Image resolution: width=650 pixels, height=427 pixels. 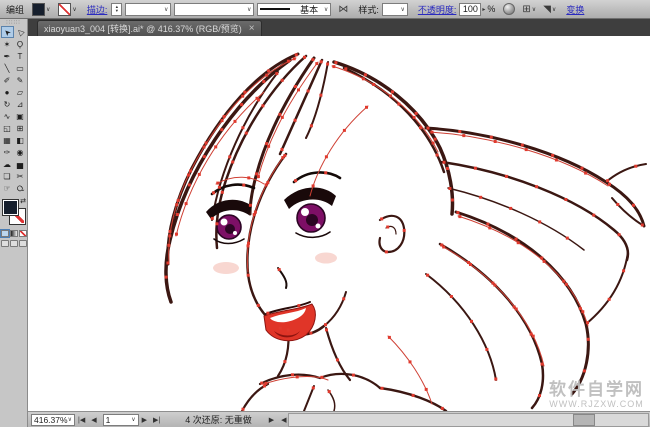 I want to click on width-profile-combo: ∨, so click(x=214, y=9).